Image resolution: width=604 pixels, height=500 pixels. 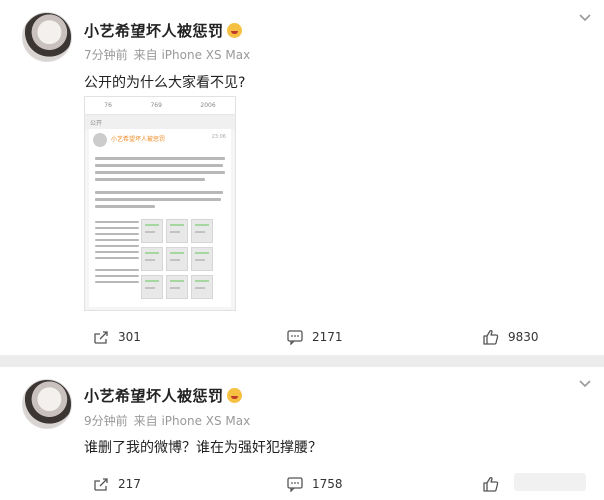 I want to click on like-count: 9830, so click(x=523, y=337).